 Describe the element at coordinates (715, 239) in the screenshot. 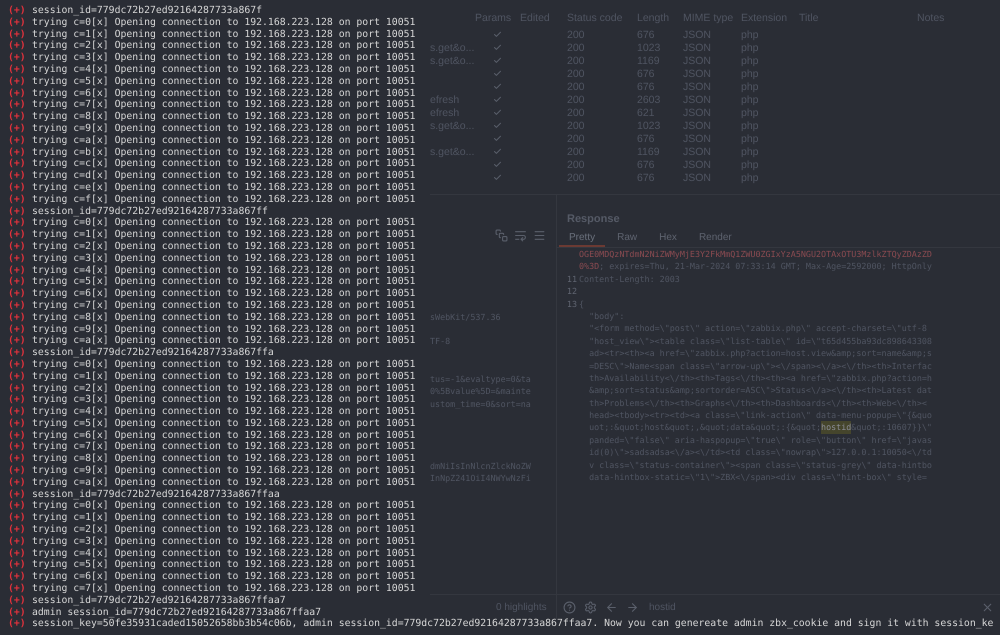

I see `view-tab: Render` at that location.